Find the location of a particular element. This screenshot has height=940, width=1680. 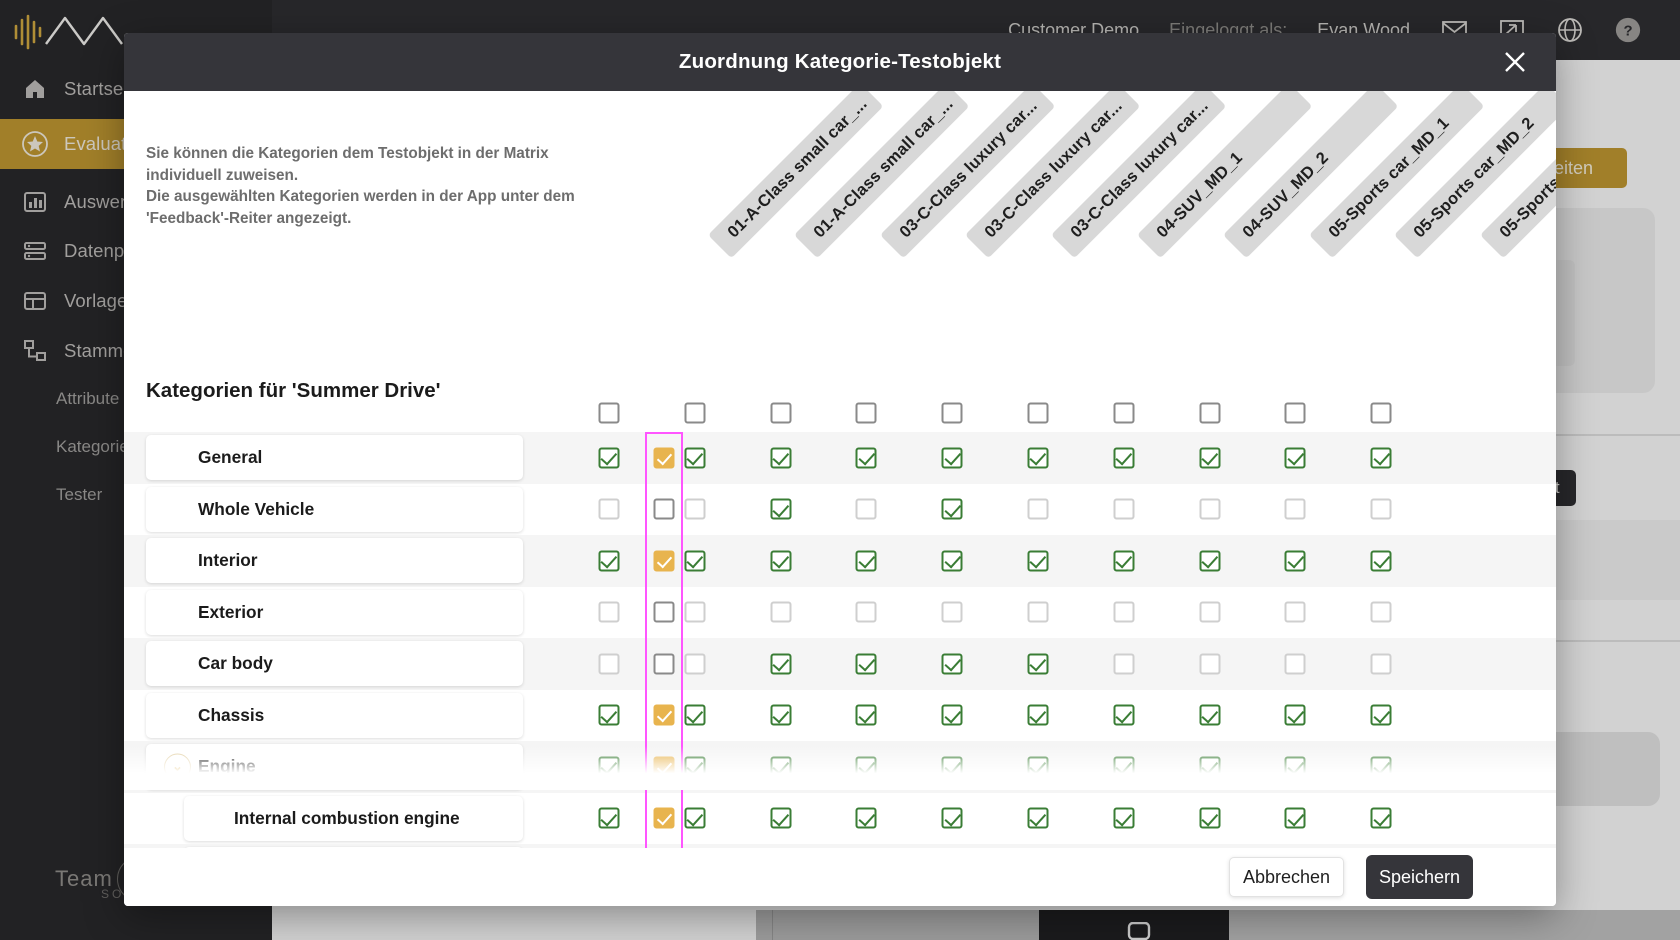

category-row-label: Car body is located at coordinates (334, 663).